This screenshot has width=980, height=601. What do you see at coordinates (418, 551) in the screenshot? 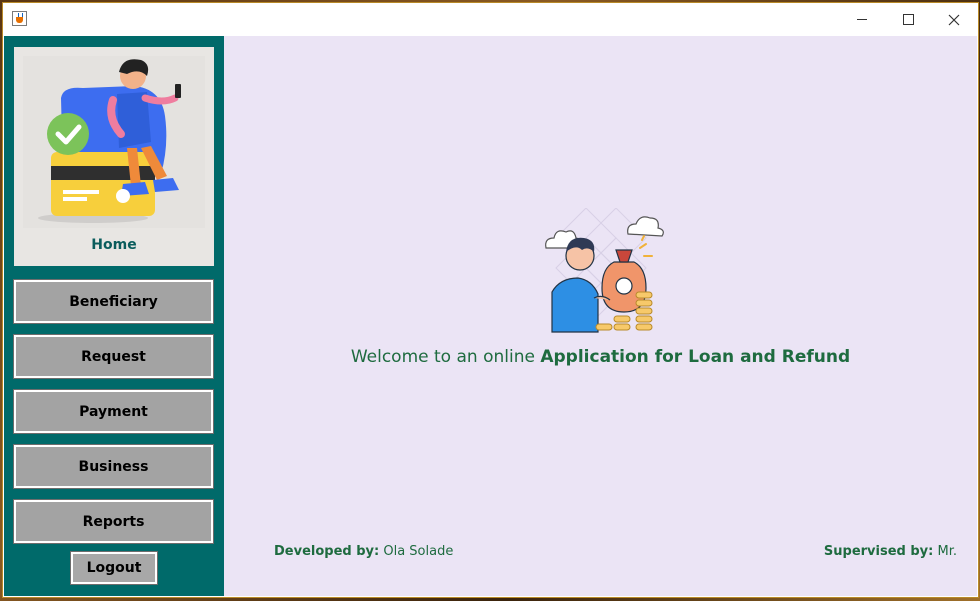
I see `developer-name: Ola Solade` at bounding box center [418, 551].